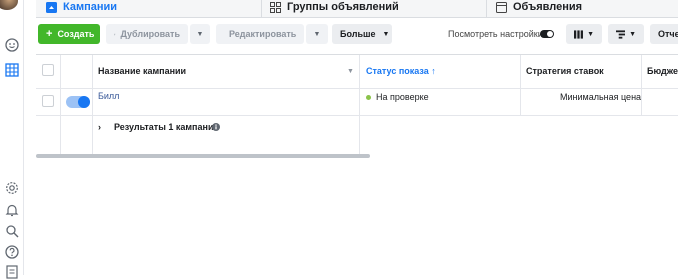 The width and height of the screenshot is (678, 279). I want to click on status-text: На проверке, so click(402, 97).